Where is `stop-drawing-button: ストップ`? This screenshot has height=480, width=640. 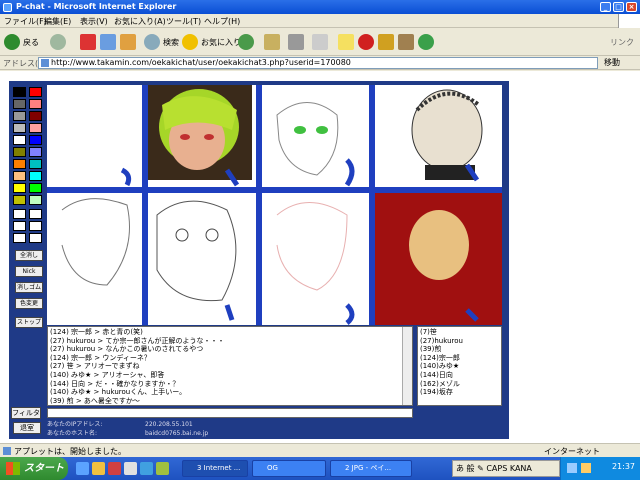
stop-drawing-button: ストップ is located at coordinates (29, 322).